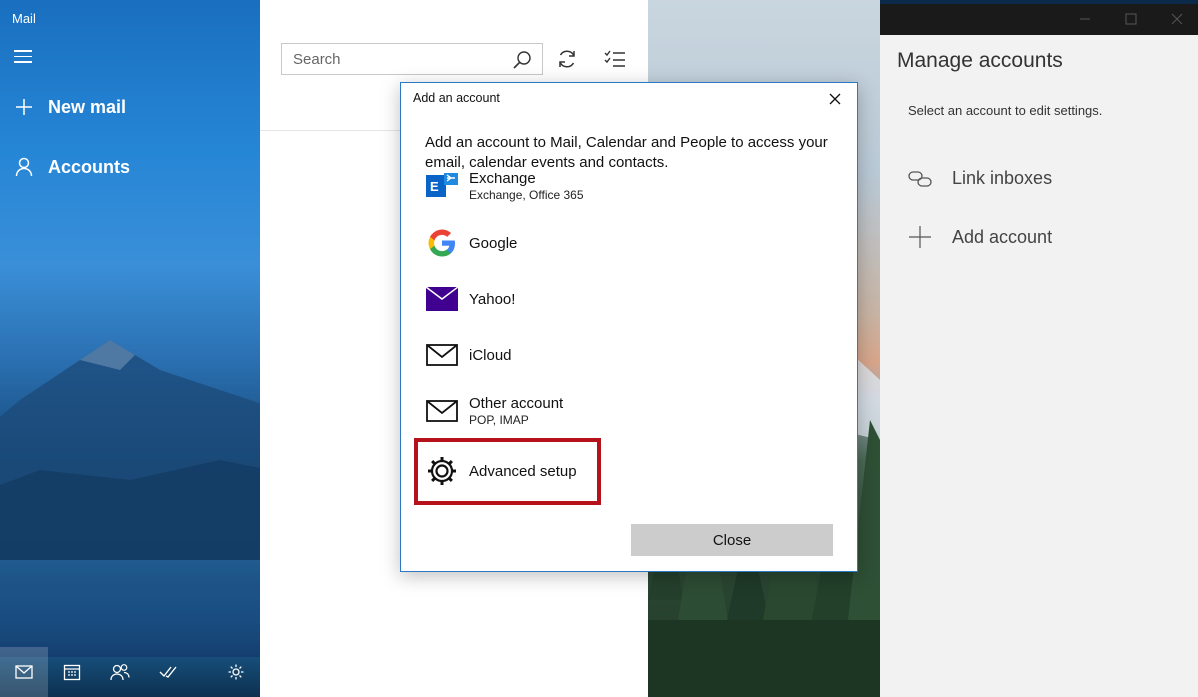 This screenshot has width=1198, height=697. I want to click on account-name: Yahoo!, so click(492, 299).